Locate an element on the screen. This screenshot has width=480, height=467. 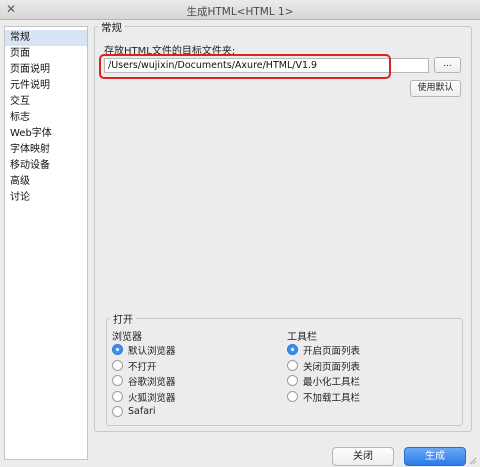
radio-default-browser: 默认浏览器 is located at coordinates (144, 350).